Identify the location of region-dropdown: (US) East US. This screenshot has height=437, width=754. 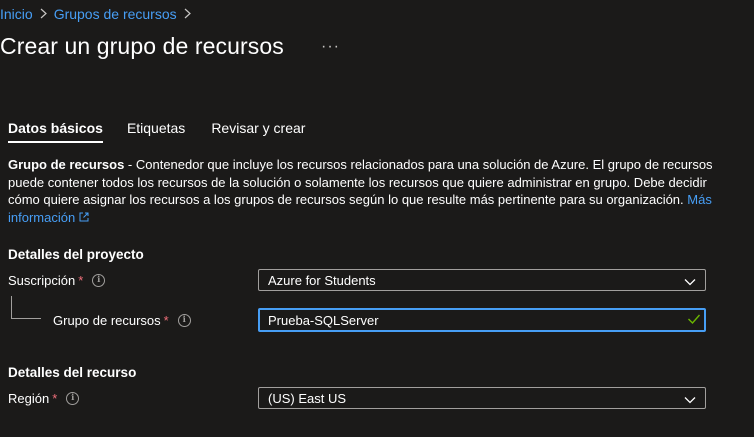
(482, 398).